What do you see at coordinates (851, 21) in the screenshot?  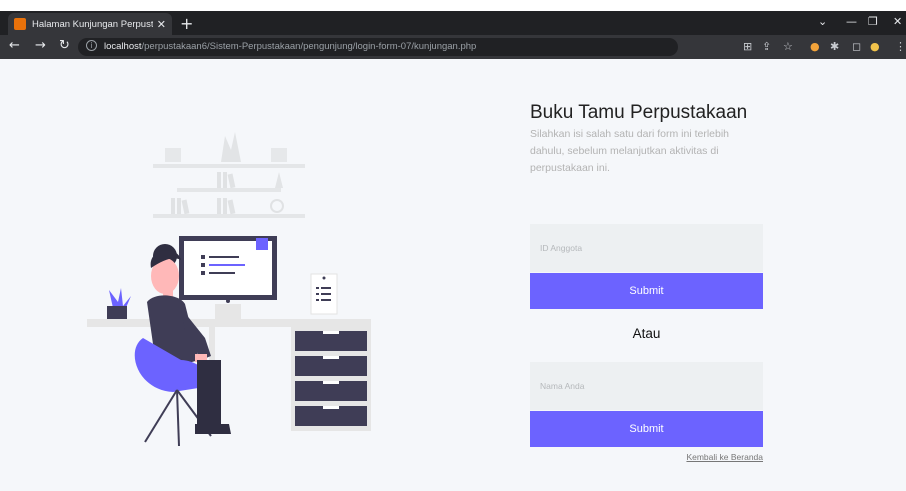 I see `minimize-icon: —` at bounding box center [851, 21].